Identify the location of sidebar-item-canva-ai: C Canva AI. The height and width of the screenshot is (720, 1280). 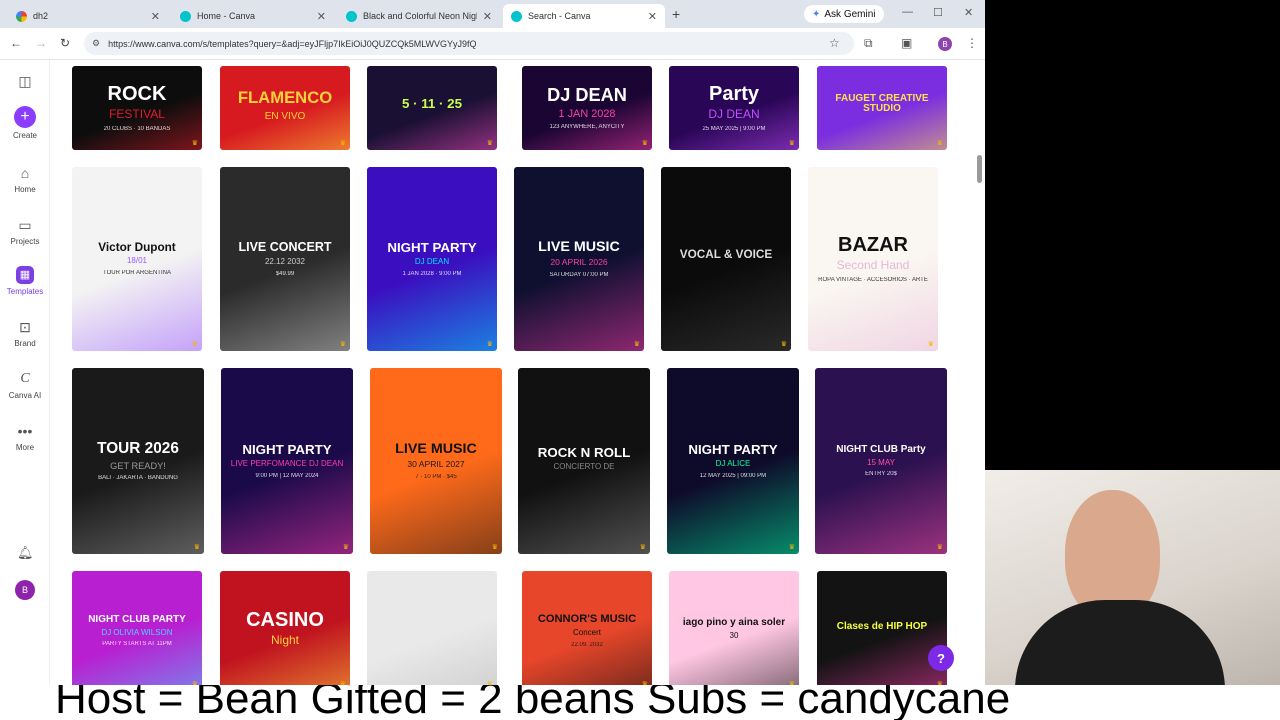
(25, 385).